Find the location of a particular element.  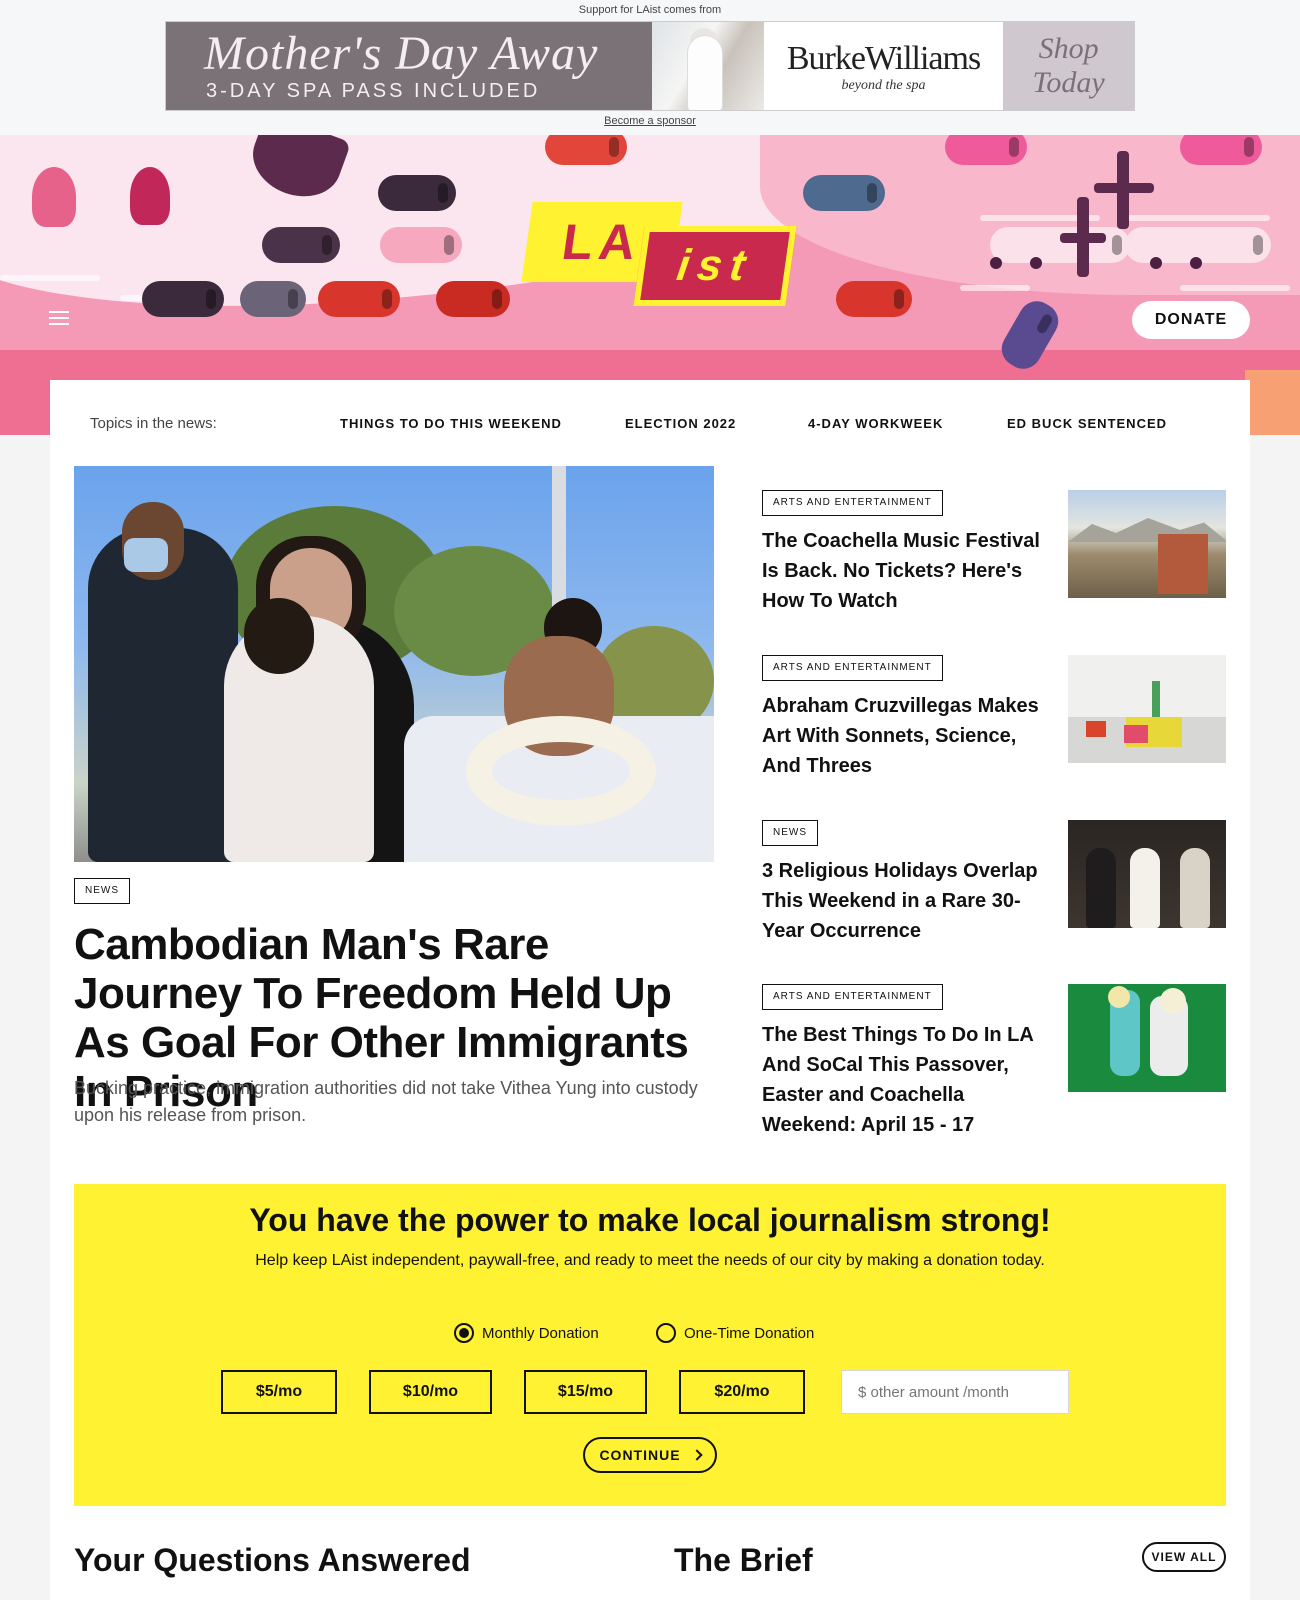

donate-button: DONATE is located at coordinates (1191, 320).